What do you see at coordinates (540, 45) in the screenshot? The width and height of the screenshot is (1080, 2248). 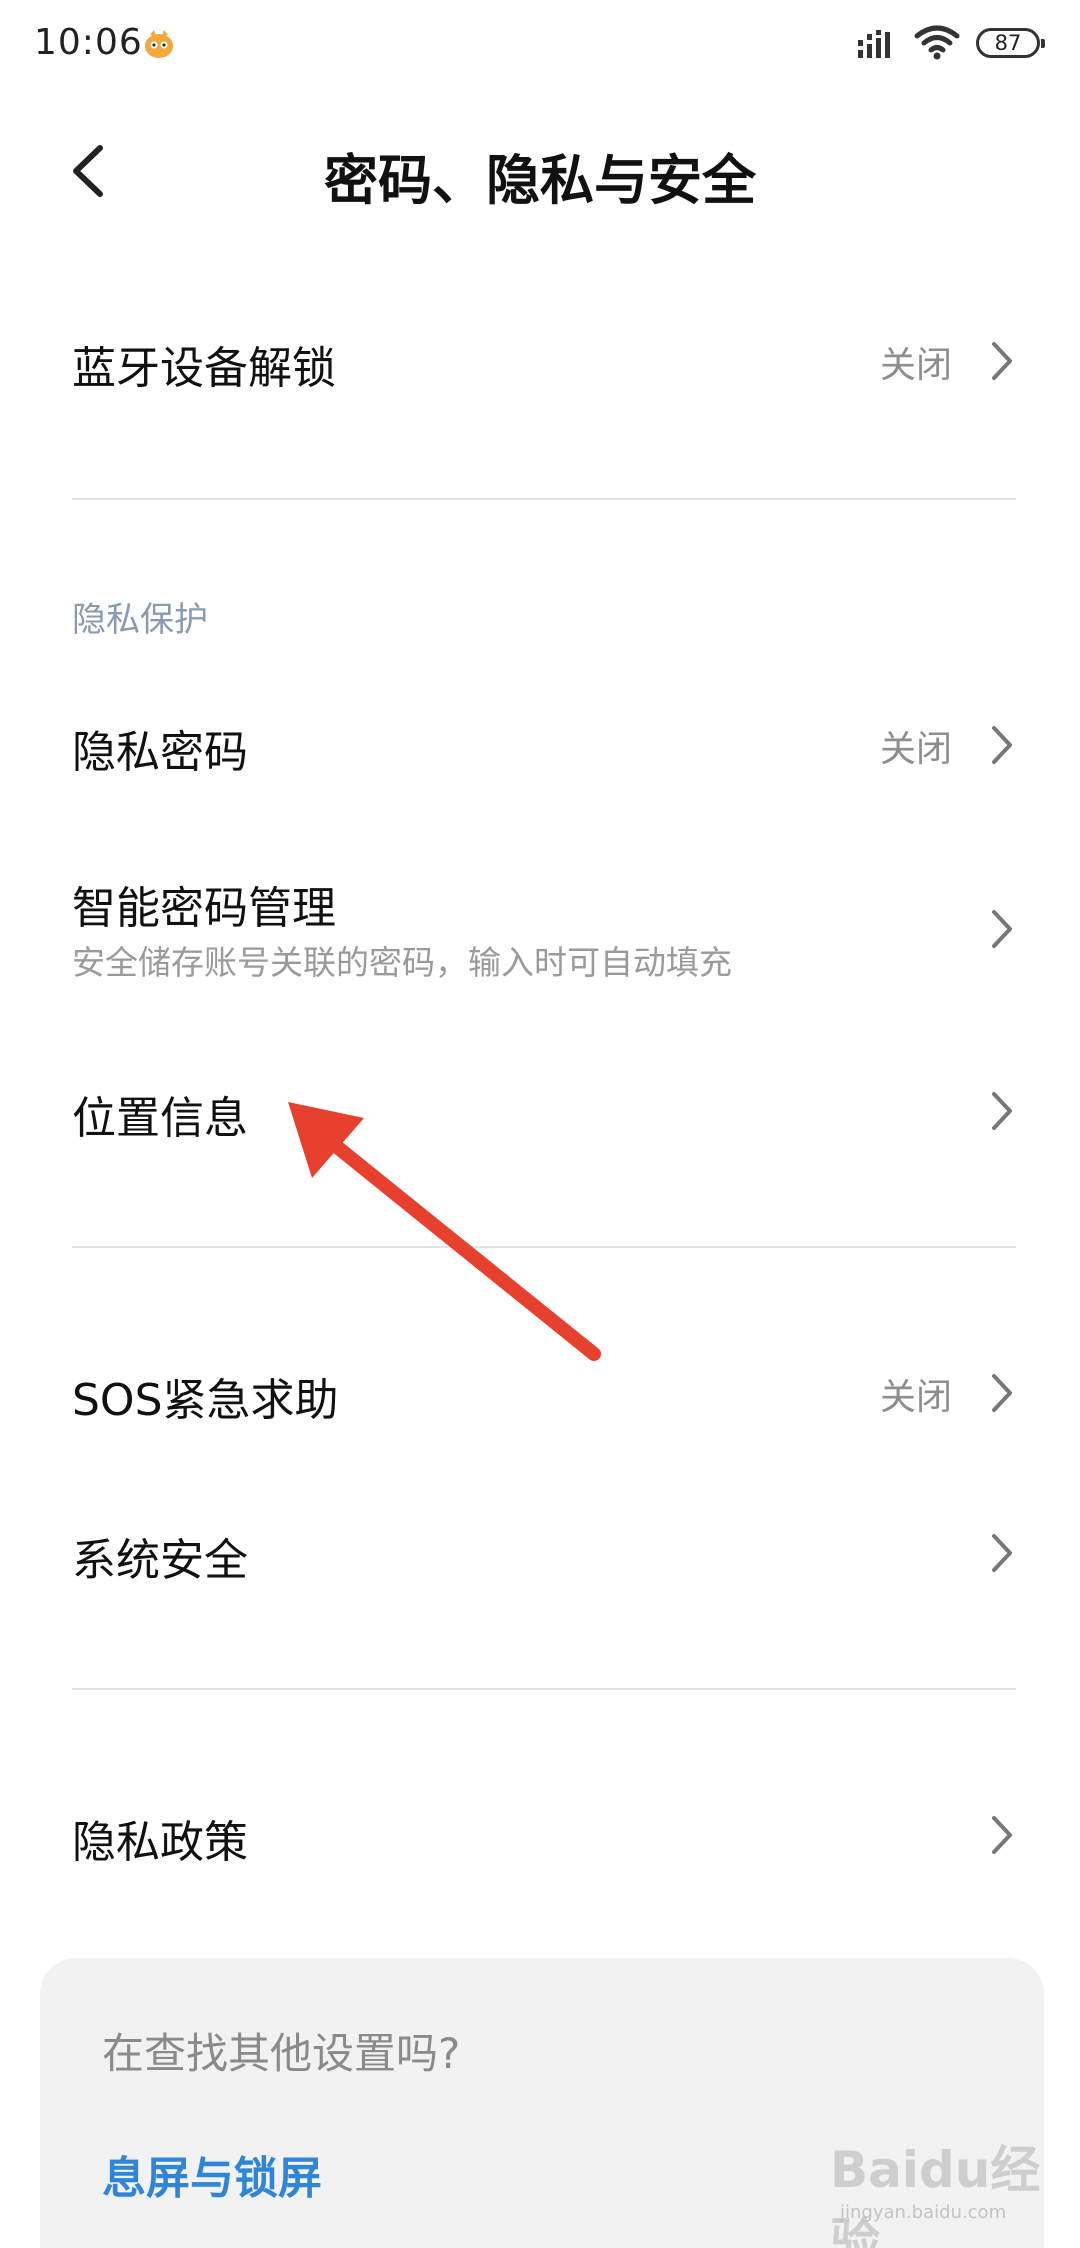 I see `status-bar: 10:06 87` at bounding box center [540, 45].